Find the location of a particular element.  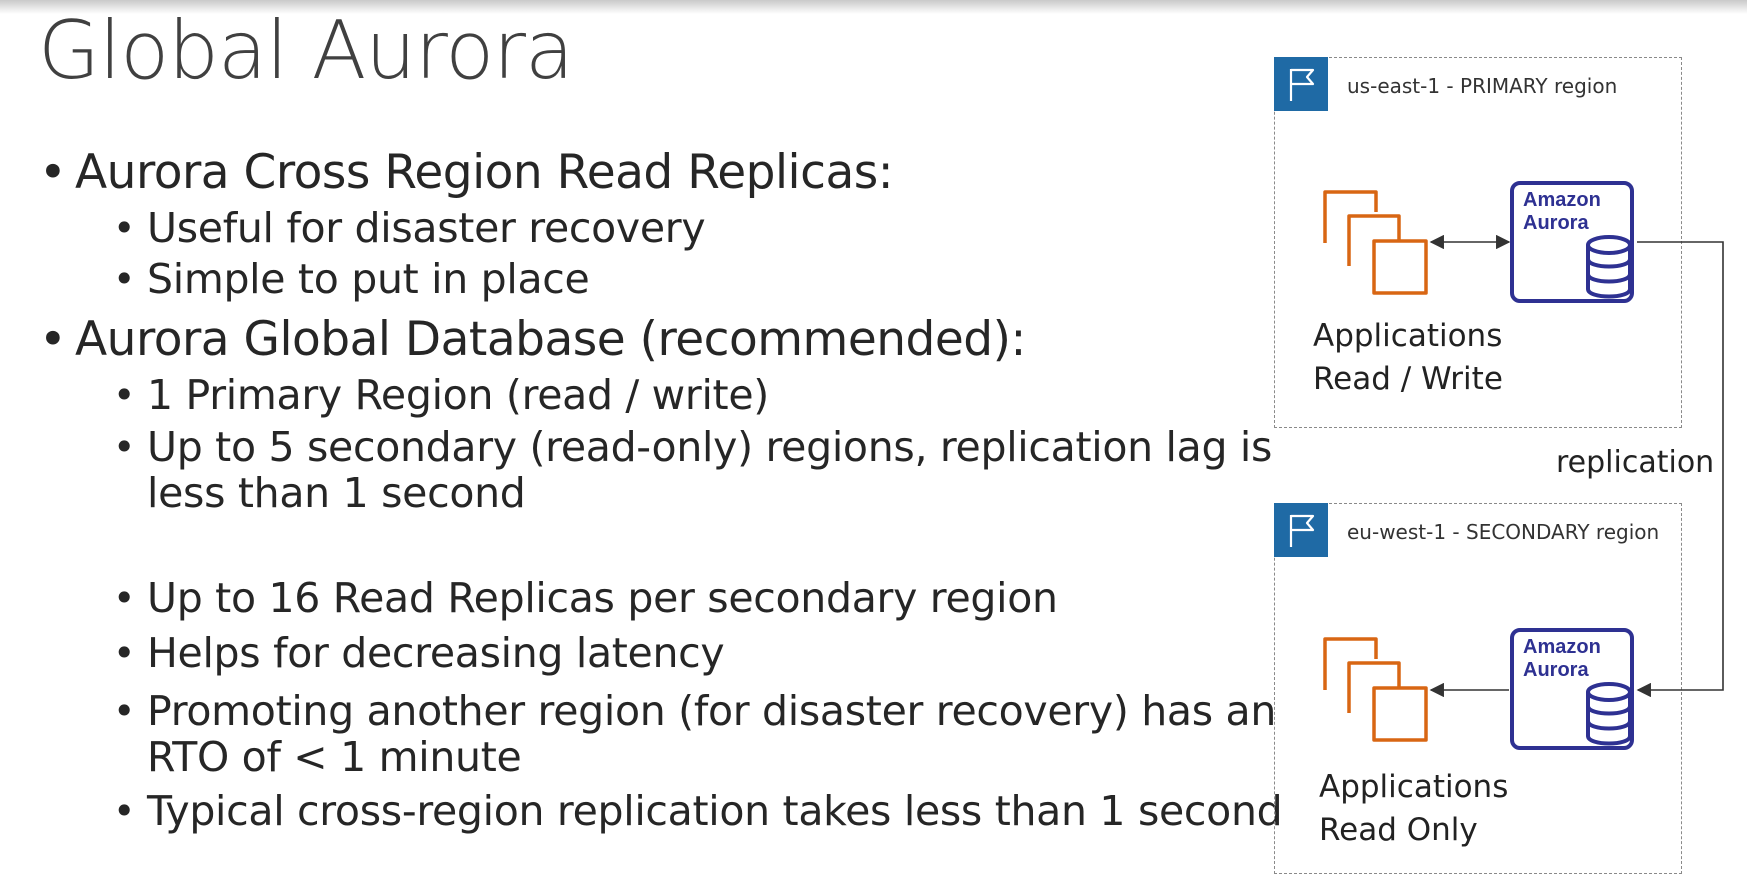

replication-label: replication is located at coordinates (1635, 462).